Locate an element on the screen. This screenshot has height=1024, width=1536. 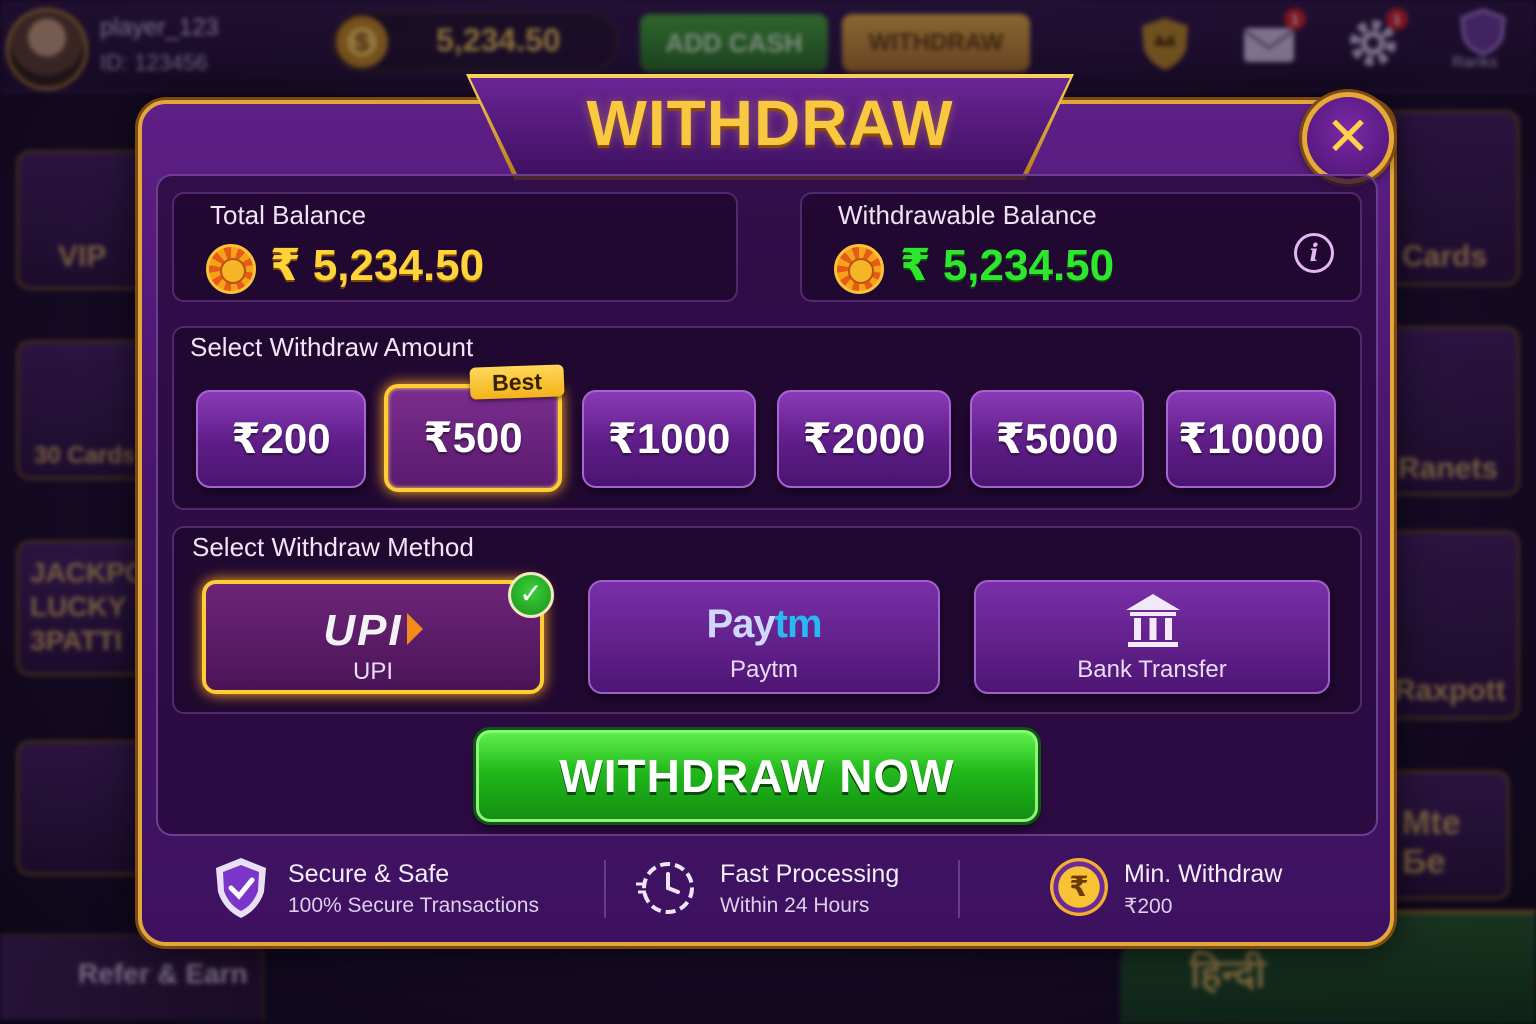
amount-option-5000: ₹5000 is located at coordinates (1057, 439).